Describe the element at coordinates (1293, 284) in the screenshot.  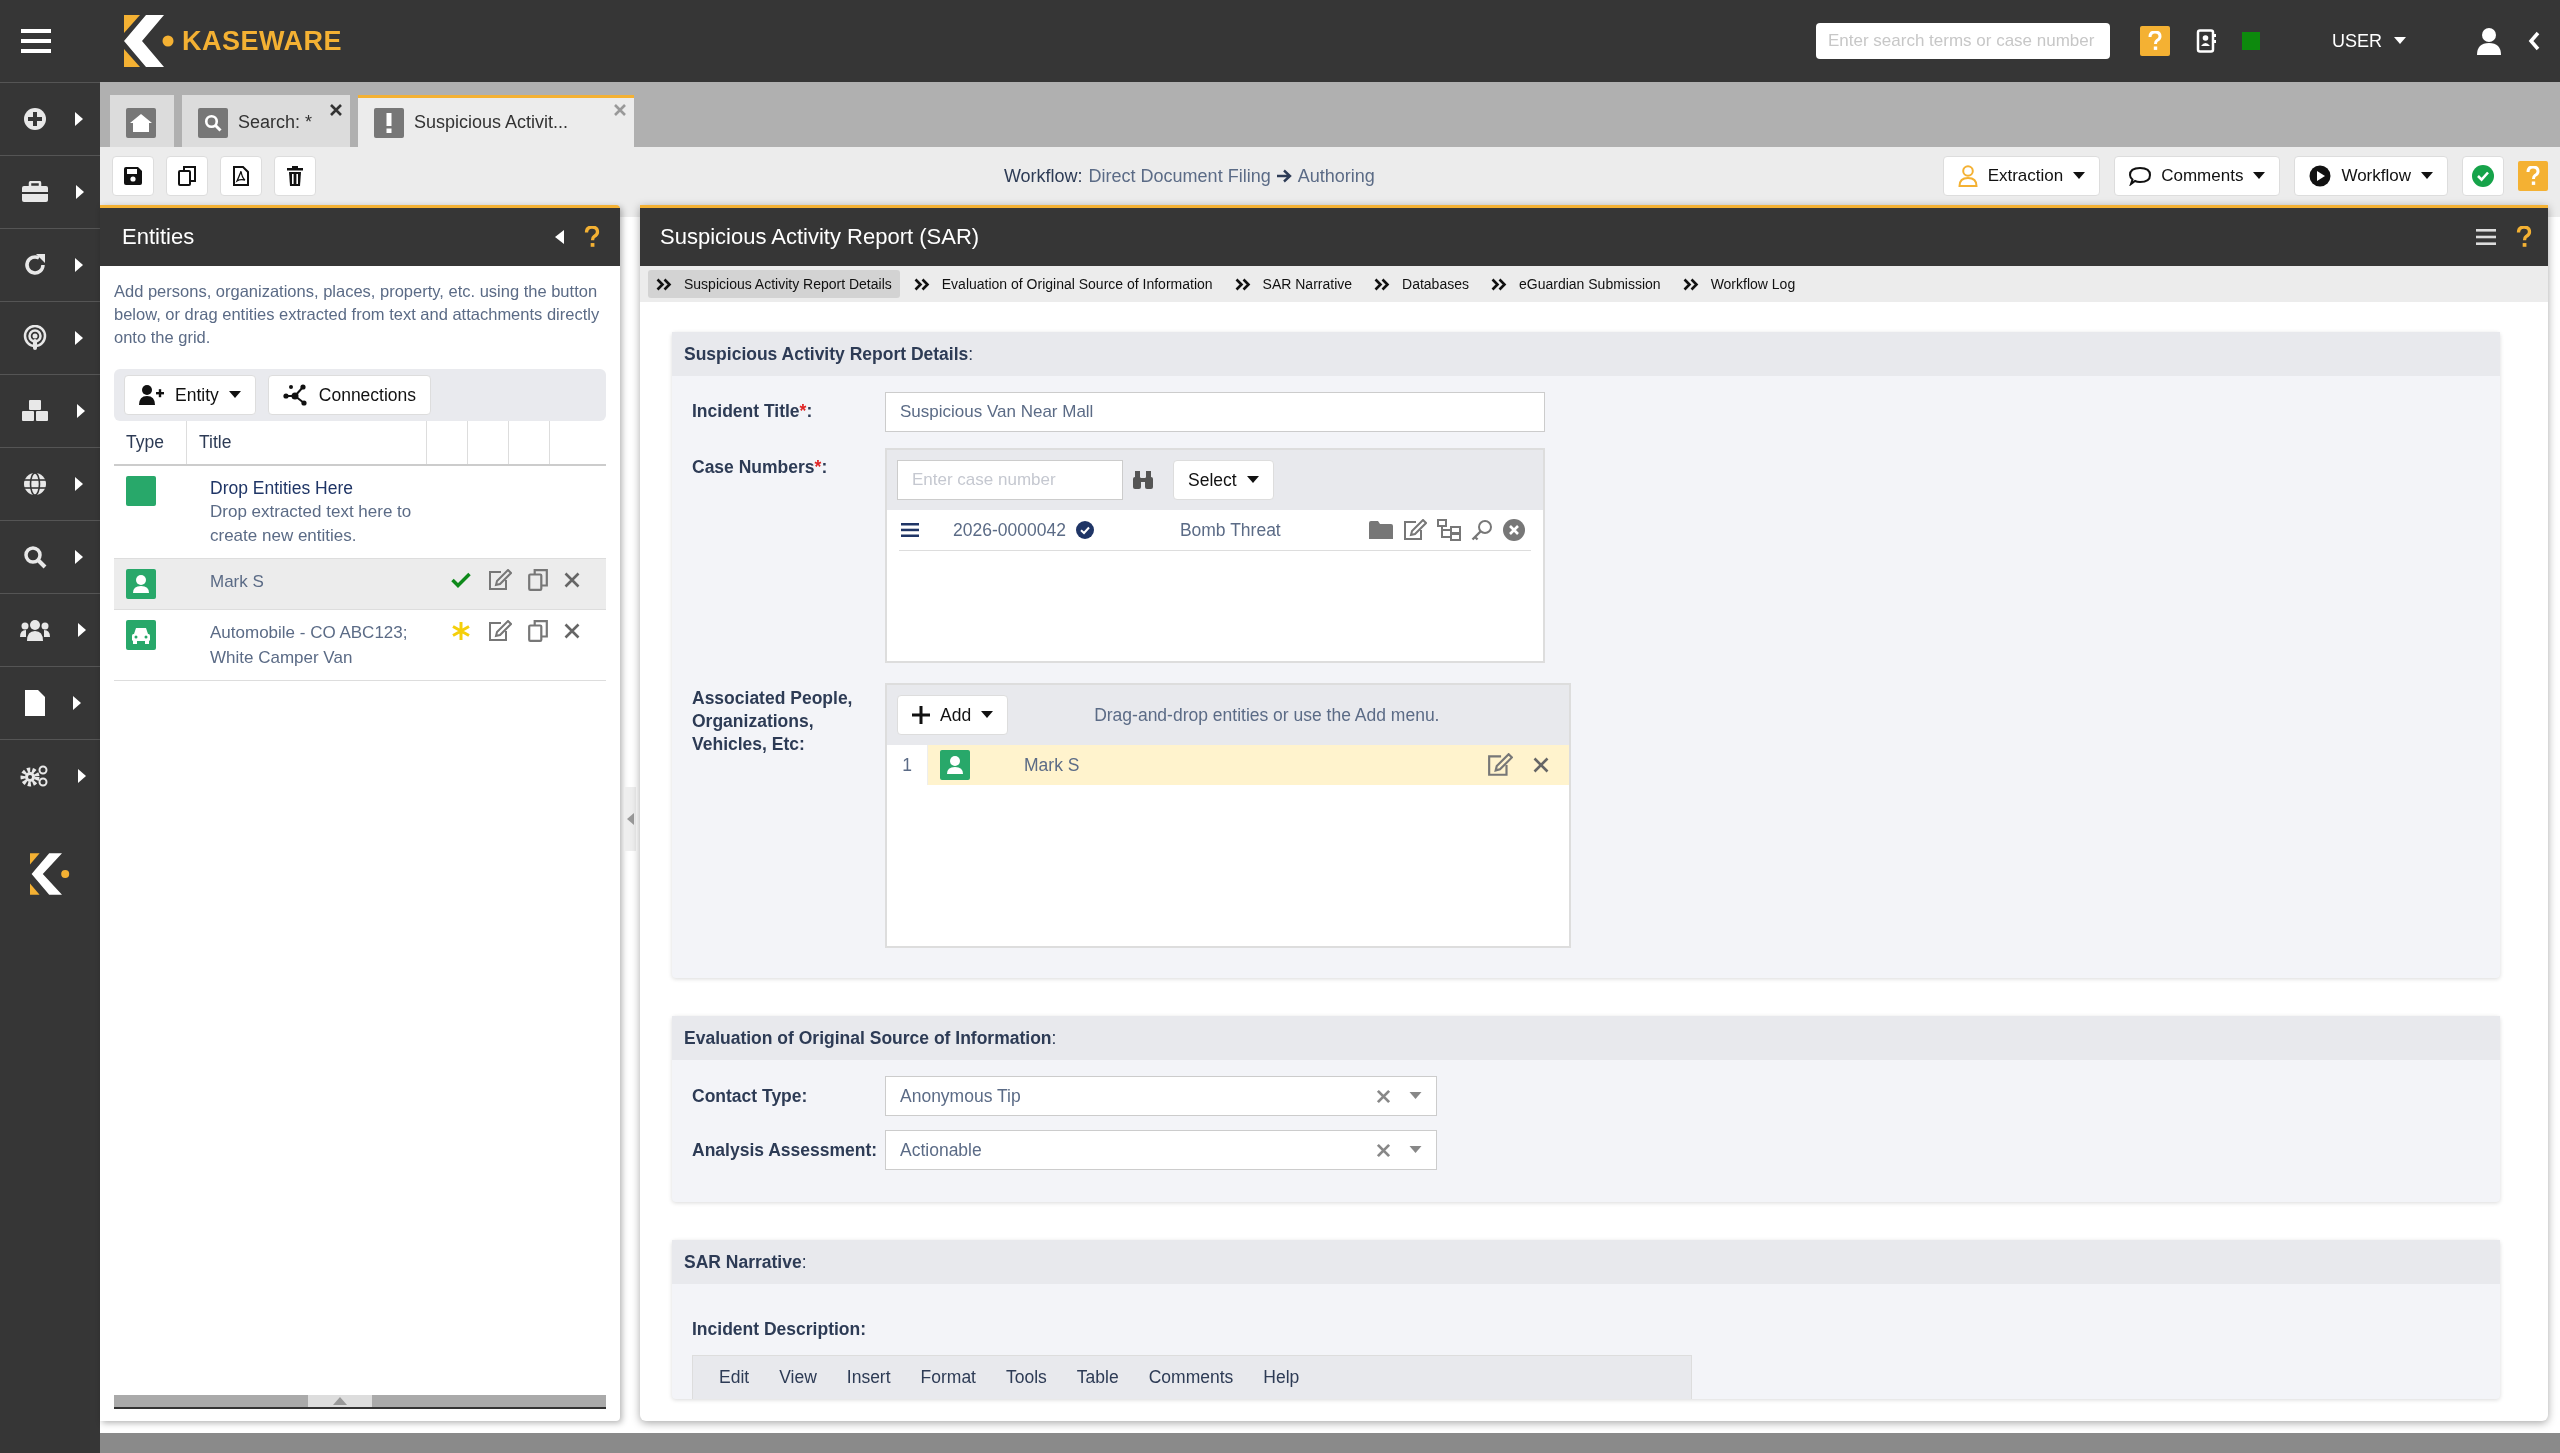
I see `step-link: SAR Narrative` at that location.